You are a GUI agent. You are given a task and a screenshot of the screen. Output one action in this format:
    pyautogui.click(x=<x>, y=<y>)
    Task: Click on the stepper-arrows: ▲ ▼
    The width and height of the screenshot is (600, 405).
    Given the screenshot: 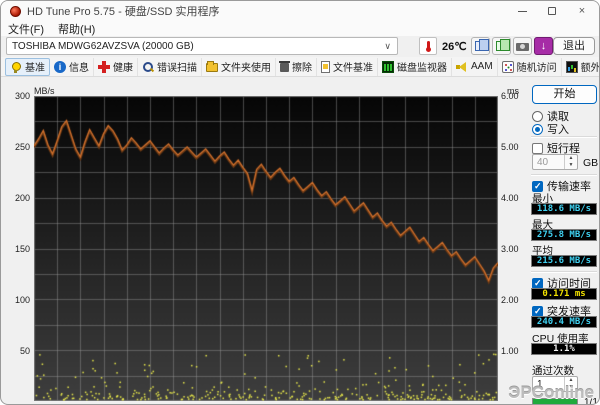 What is the action you would take?
    pyautogui.click(x=570, y=162)
    